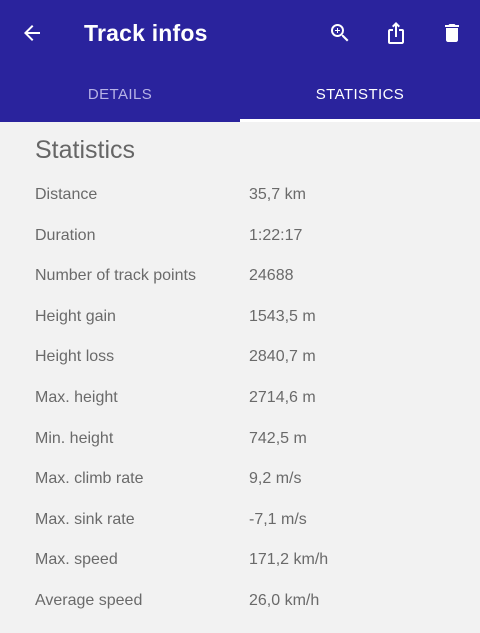 The height and width of the screenshot is (633, 480). Describe the element at coordinates (240, 196) in the screenshot. I see `stat-row-distance: Distance 35,7 km` at that location.